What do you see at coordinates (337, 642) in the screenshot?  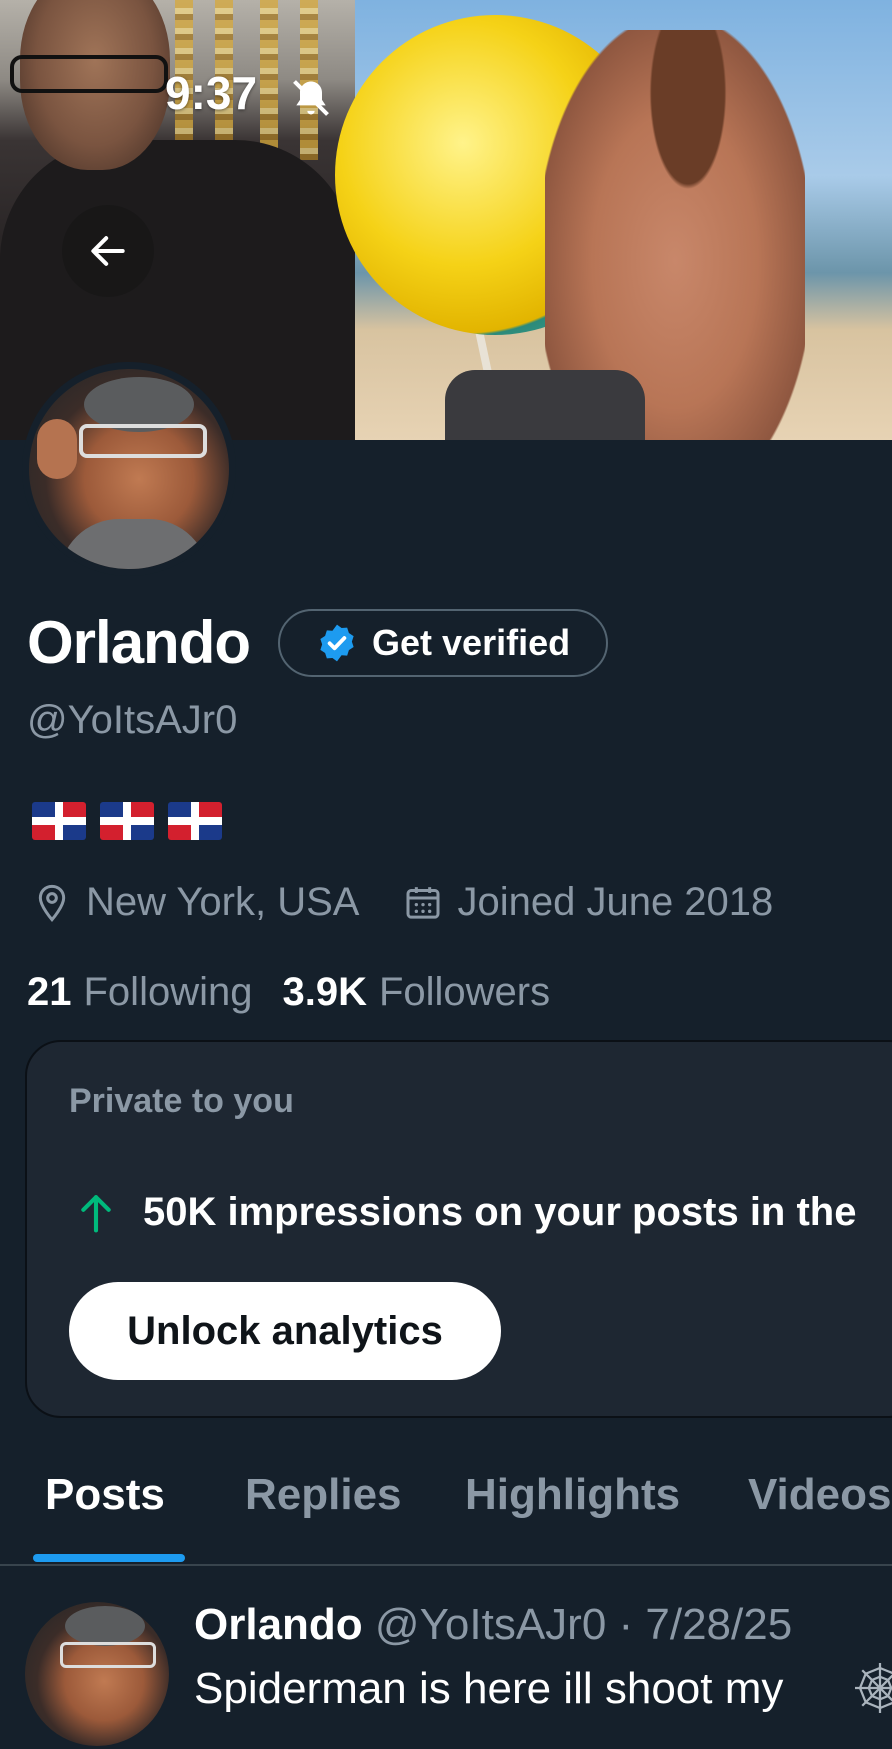 I see `verified-badge-icon` at bounding box center [337, 642].